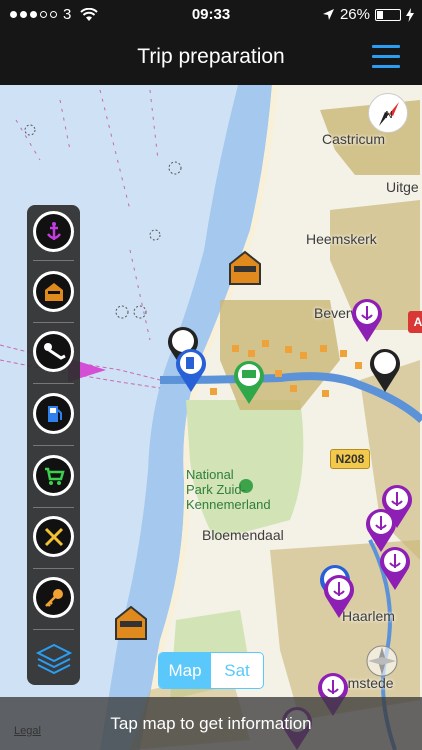 This screenshot has height=750, width=422. Describe the element at coordinates (54, 658) in the screenshot. I see `layers-icon` at that location.